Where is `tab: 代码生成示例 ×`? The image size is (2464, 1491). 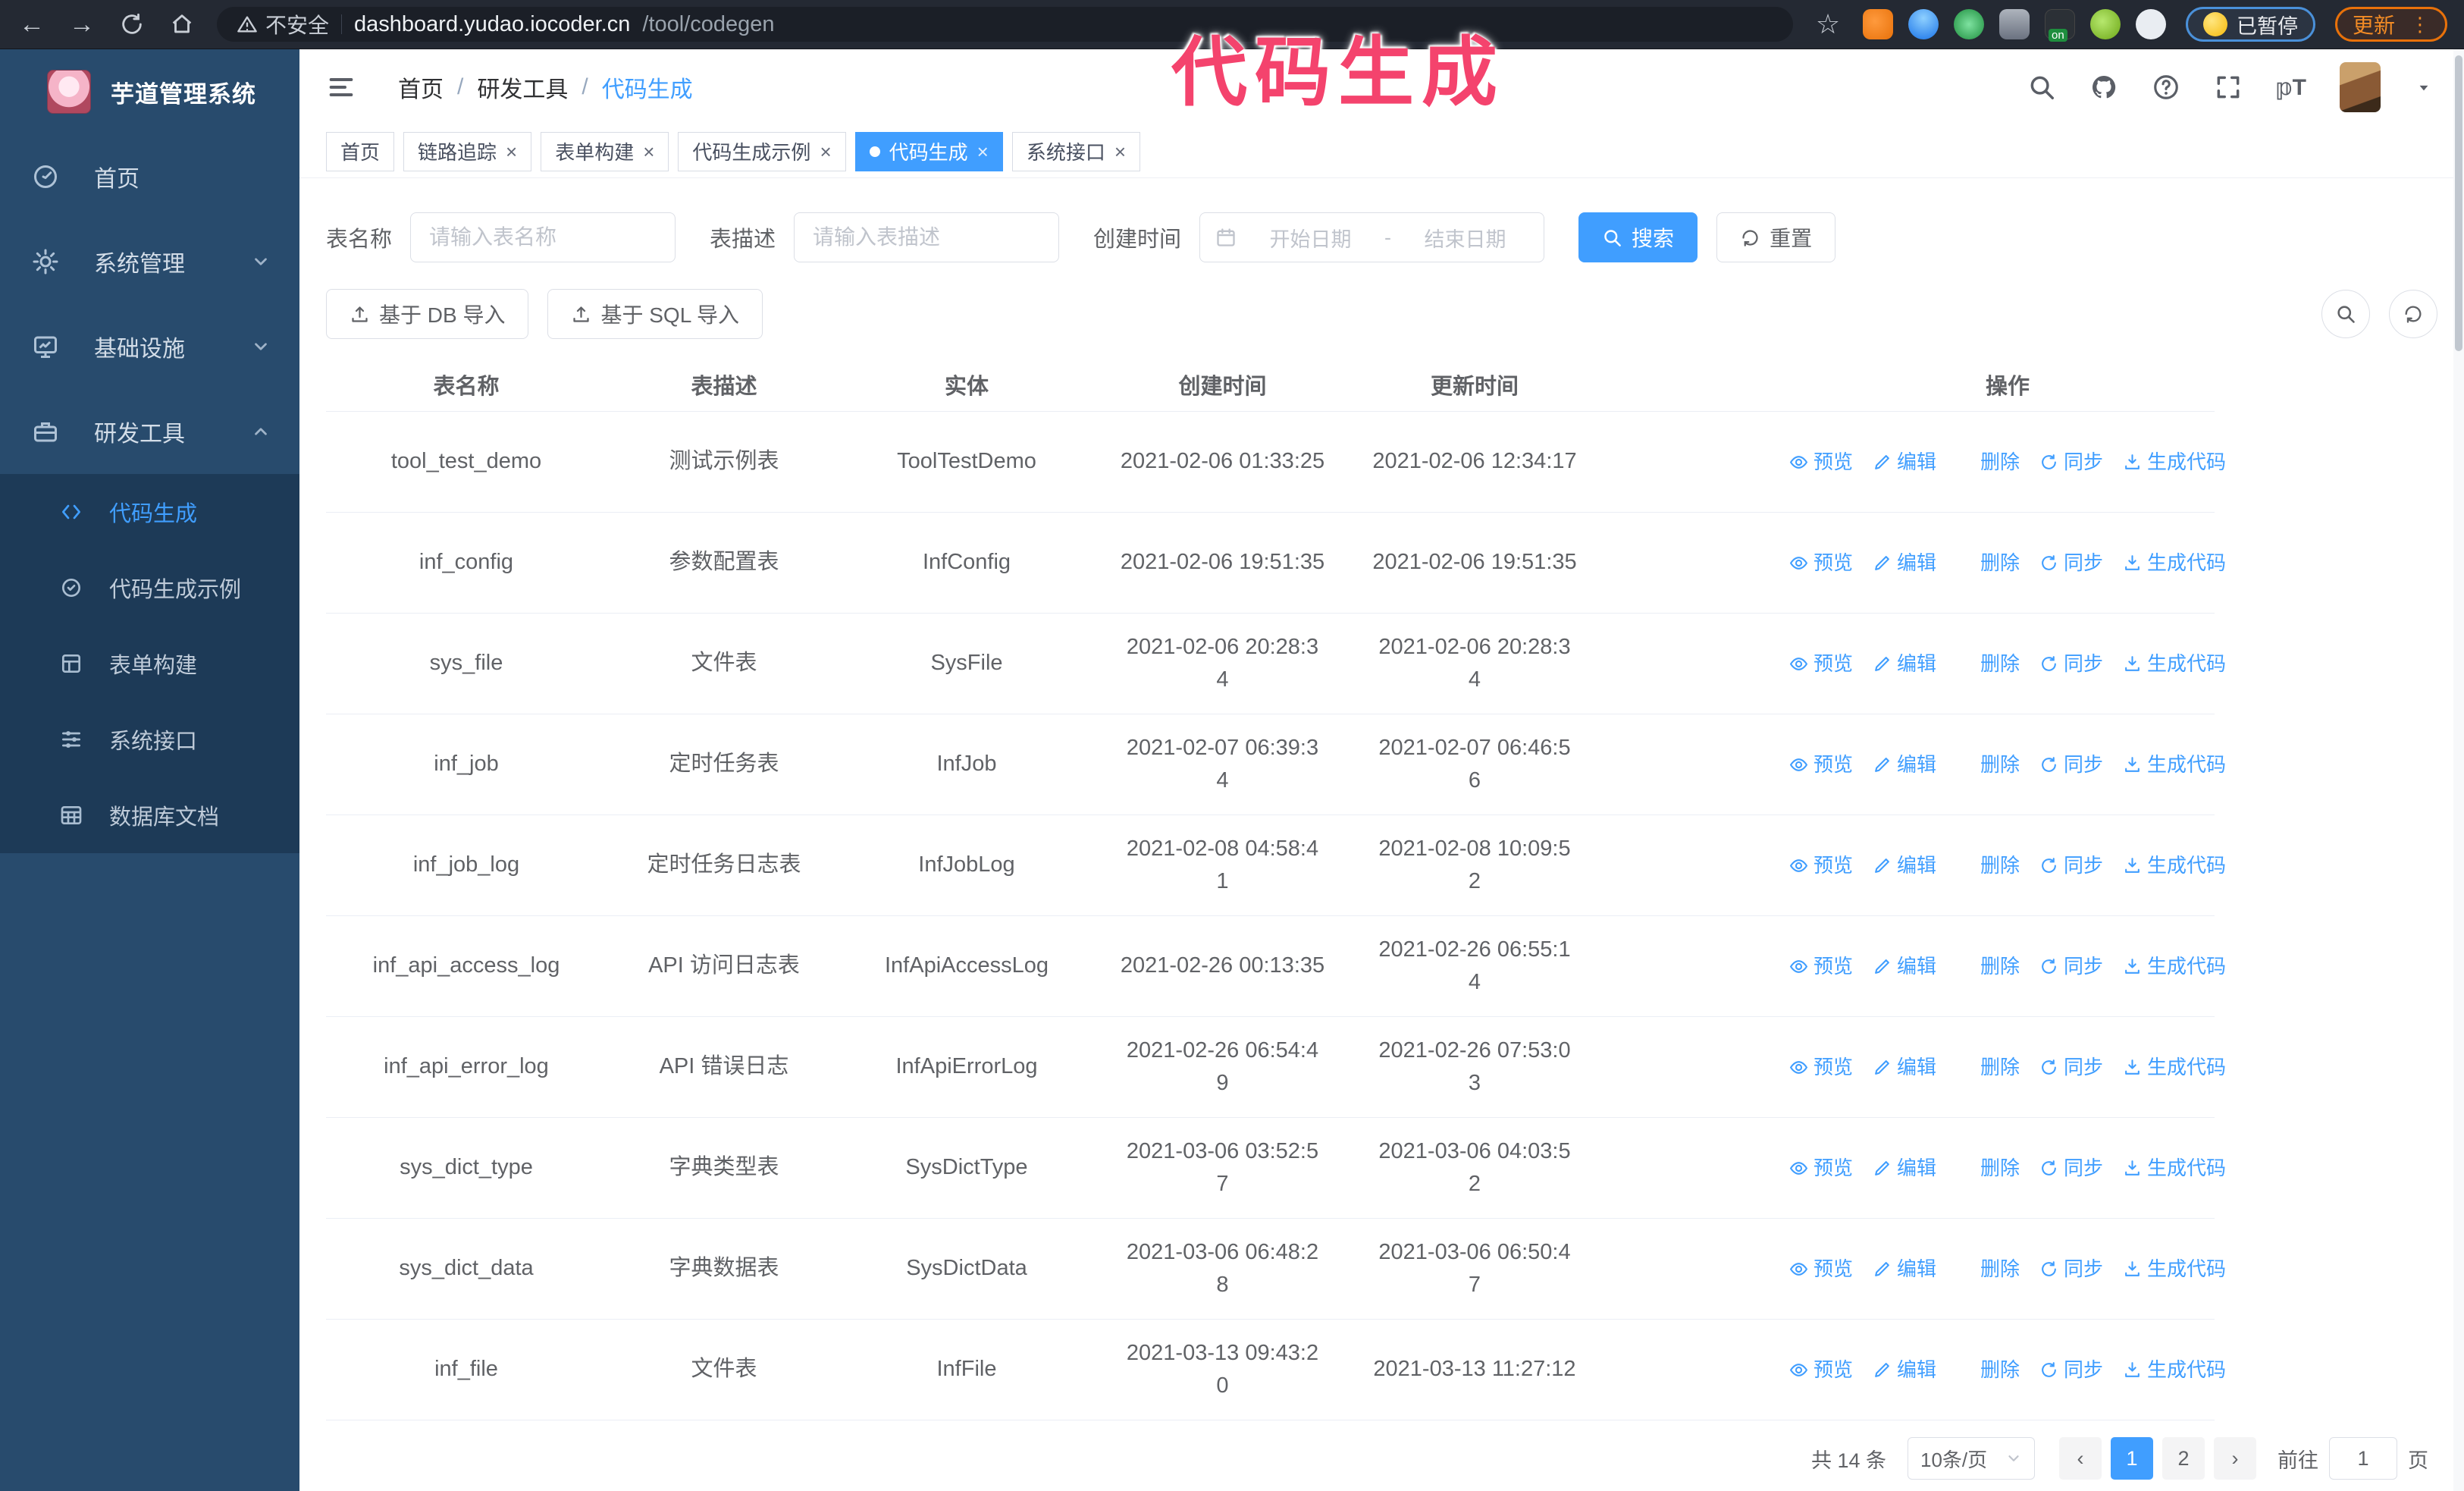 tab: 代码生成示例 × is located at coordinates (762, 151).